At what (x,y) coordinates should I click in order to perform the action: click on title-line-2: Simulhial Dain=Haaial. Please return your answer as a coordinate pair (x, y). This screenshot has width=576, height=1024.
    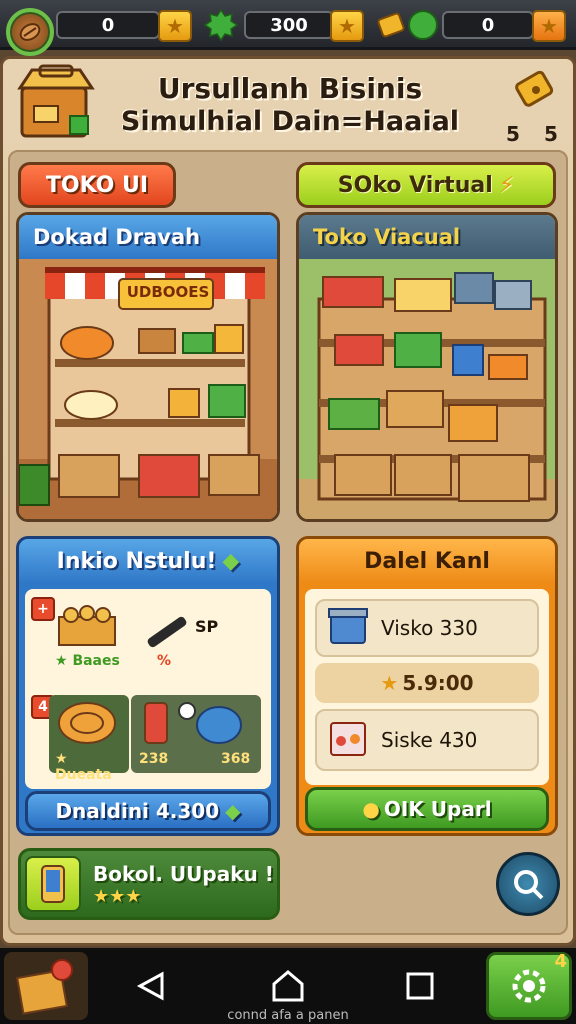
    Looking at the image, I should click on (290, 121).